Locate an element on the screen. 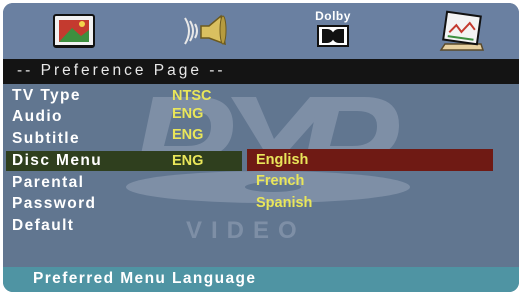 This screenshot has width=522, height=295. menu-item-tv-type: TV Type is located at coordinates (46, 96).